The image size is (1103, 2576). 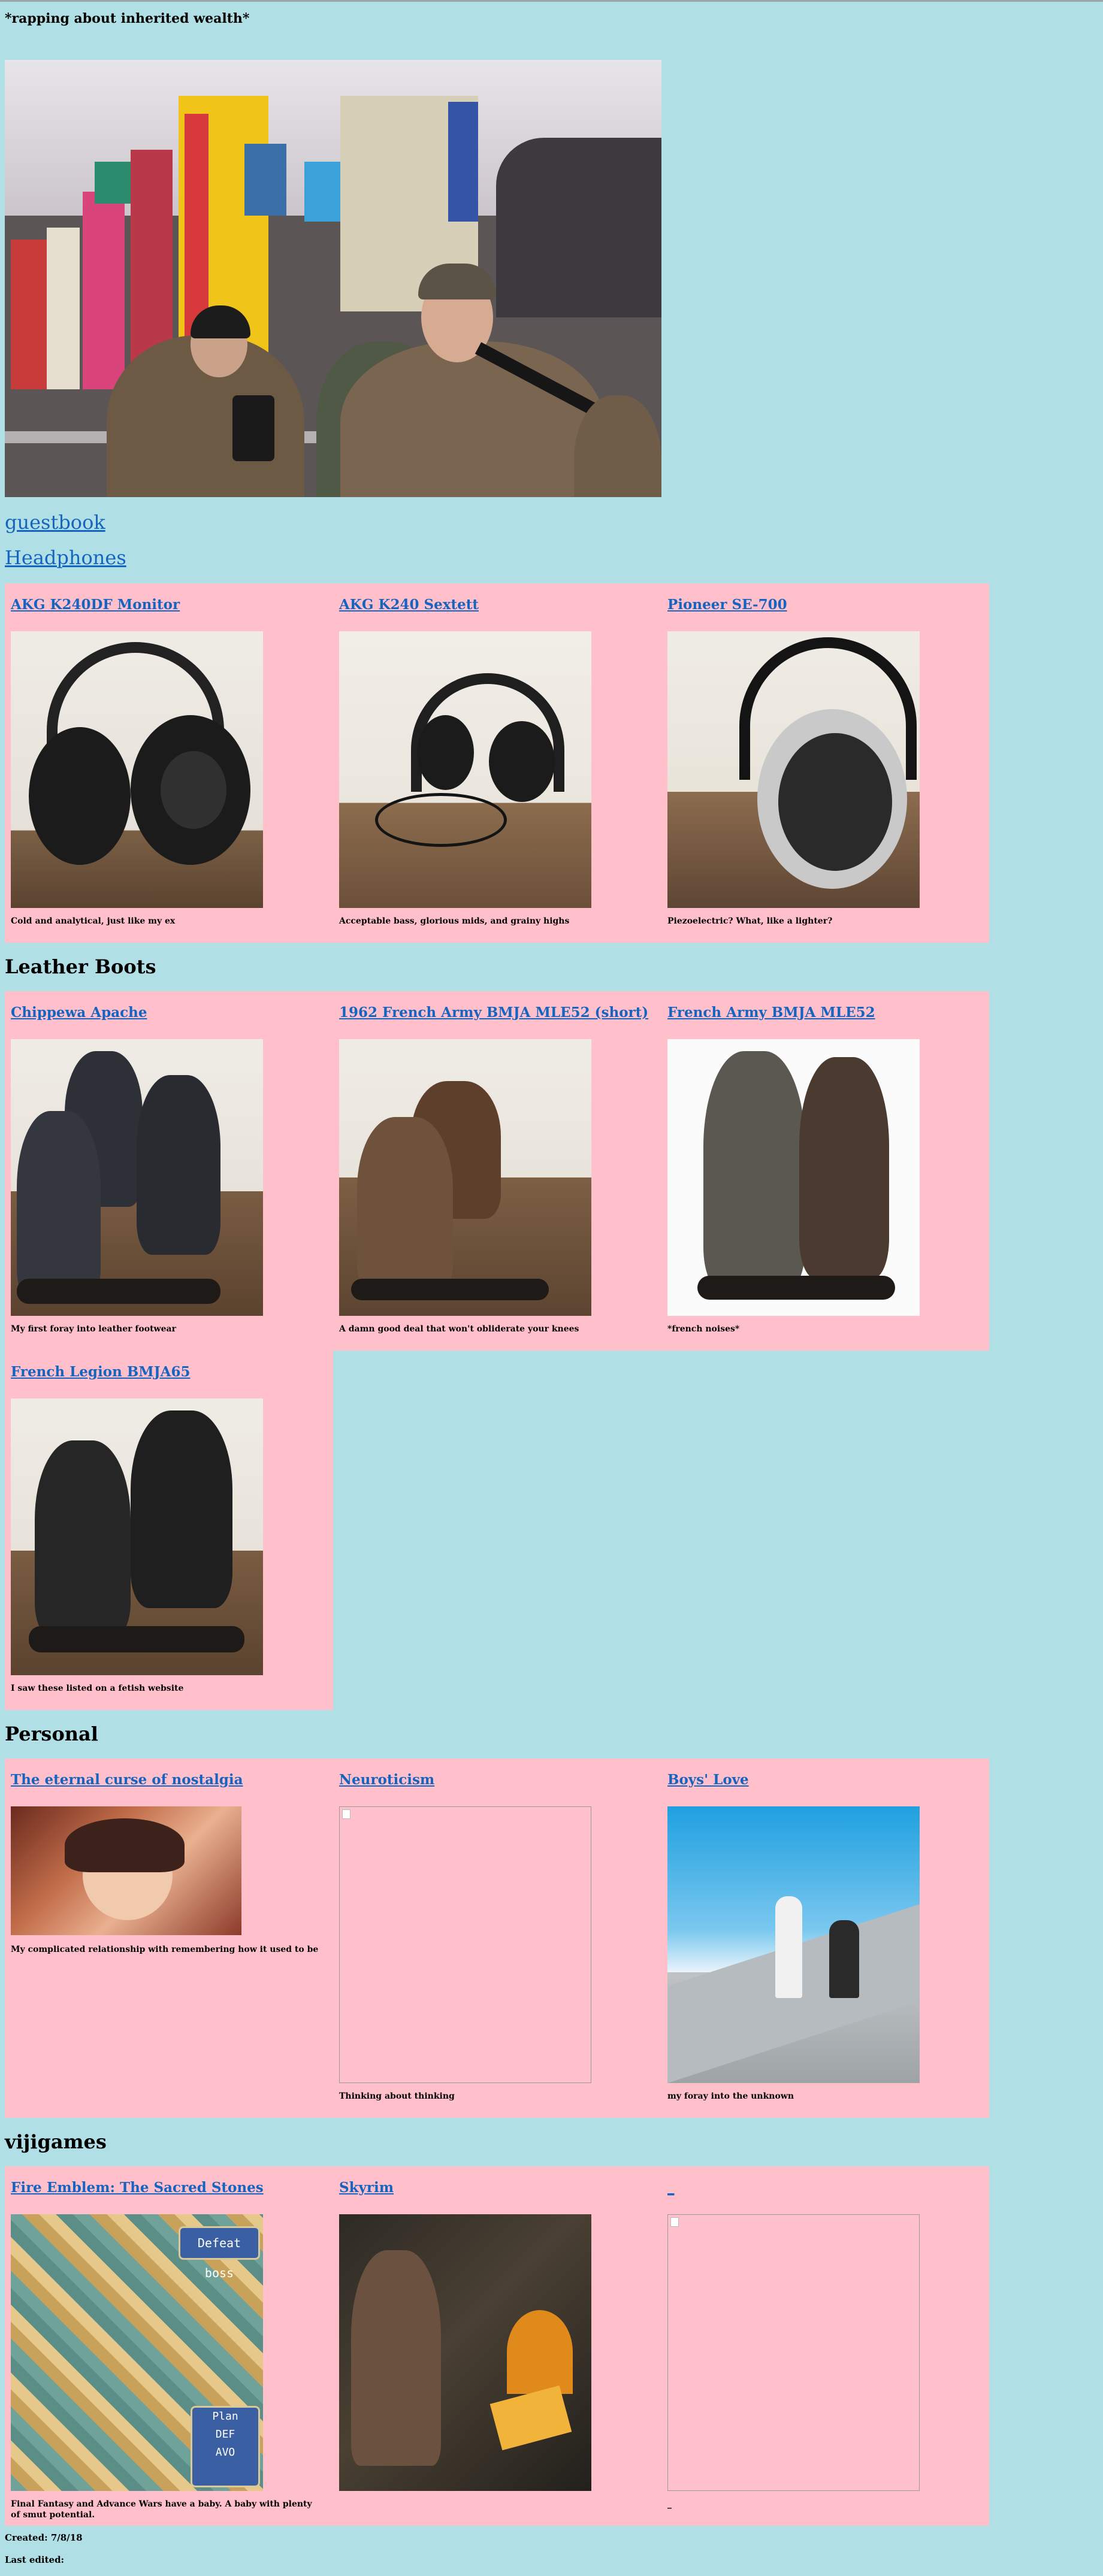 What do you see at coordinates (137, 2188) in the screenshot?
I see `game-link: Fire Emblem: The Sacred Stones` at bounding box center [137, 2188].